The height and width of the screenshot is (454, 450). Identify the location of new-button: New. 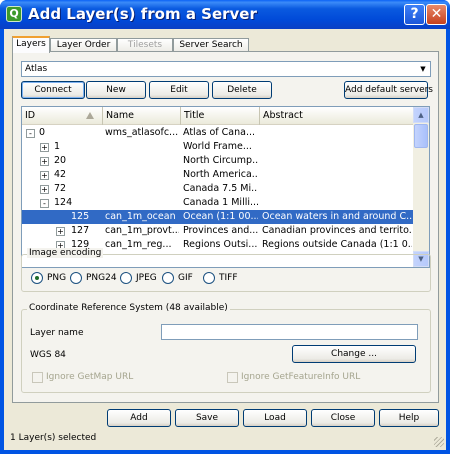
(116, 90).